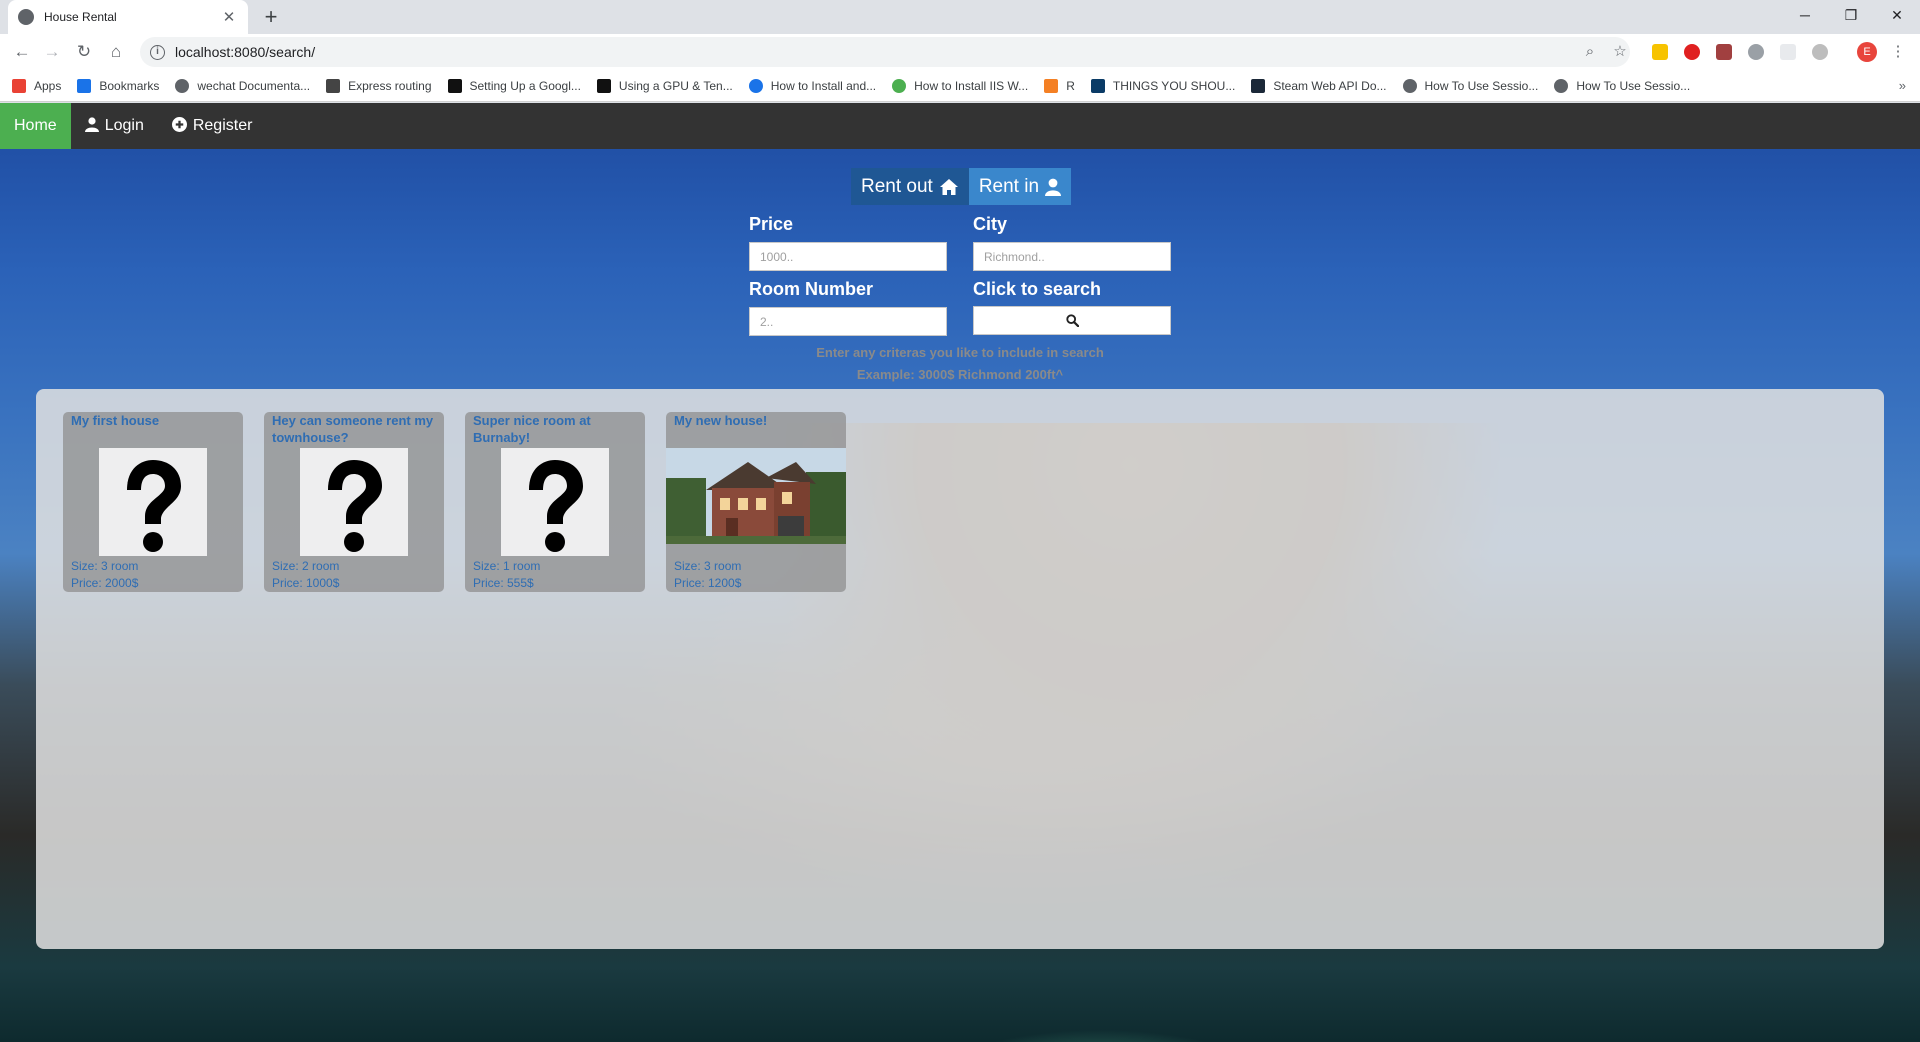 Image resolution: width=1920 pixels, height=1042 pixels. What do you see at coordinates (116, 52) in the screenshot?
I see `home-icon: ⌂` at bounding box center [116, 52].